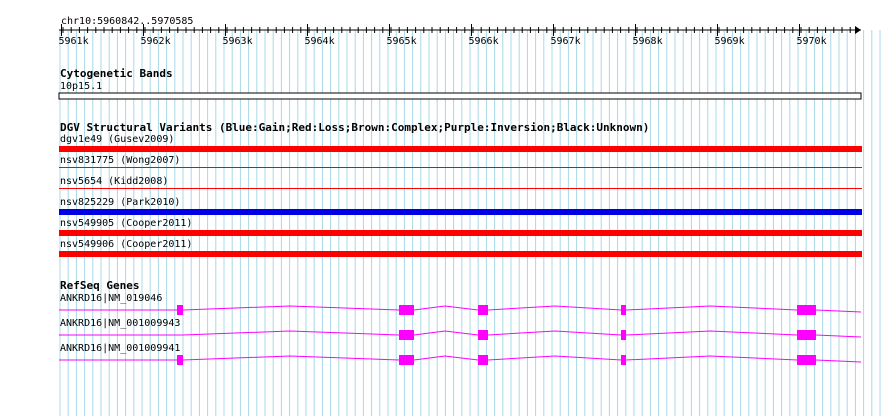  I want to click on cytoband-track-title: Cytogenetic Bands, so click(116, 73).